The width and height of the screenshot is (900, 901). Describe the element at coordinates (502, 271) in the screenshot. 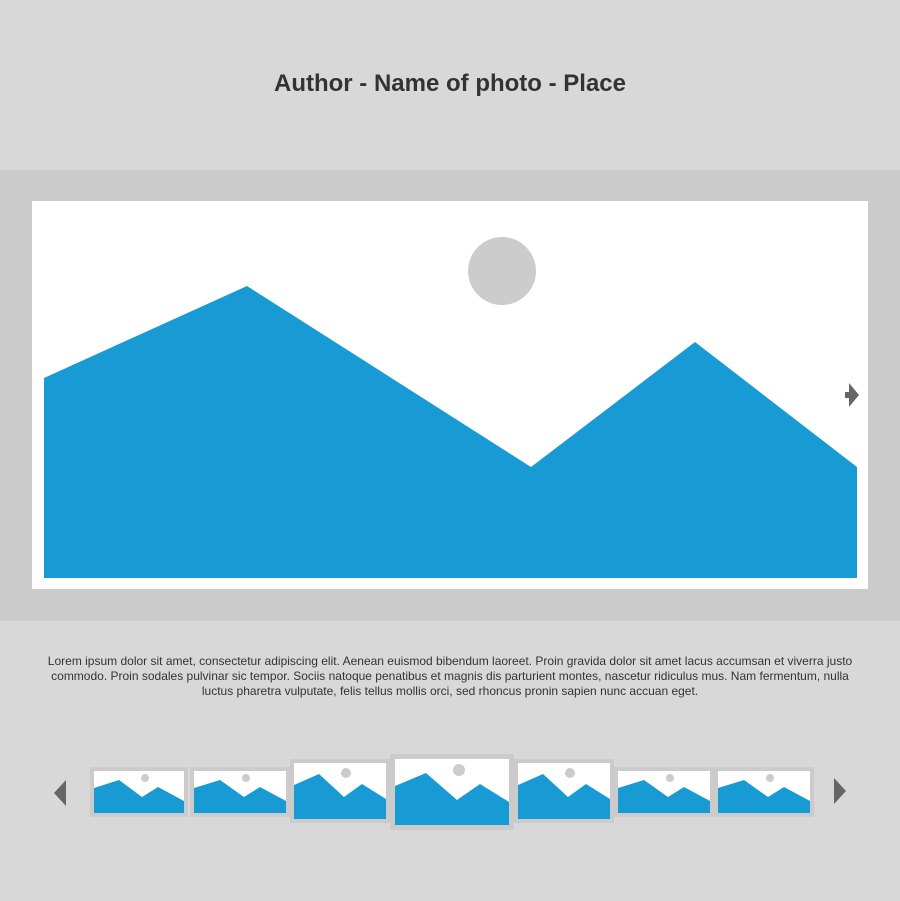

I see `sun-icon` at that location.